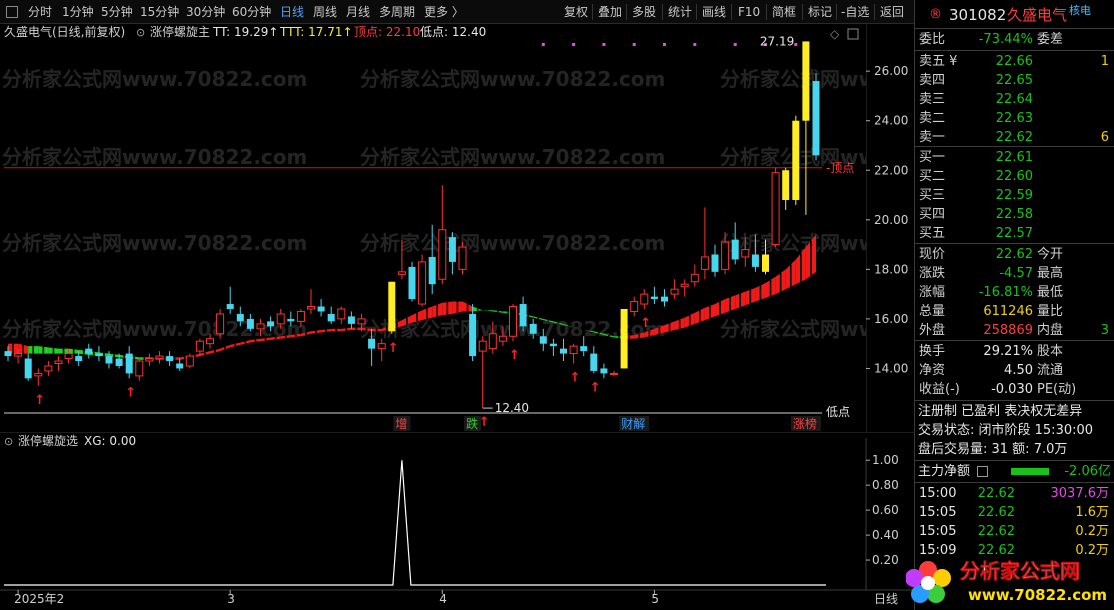 The width and height of the screenshot is (1114, 610). Describe the element at coordinates (576, 12) in the screenshot. I see `fuquan-button: 复权` at that location.